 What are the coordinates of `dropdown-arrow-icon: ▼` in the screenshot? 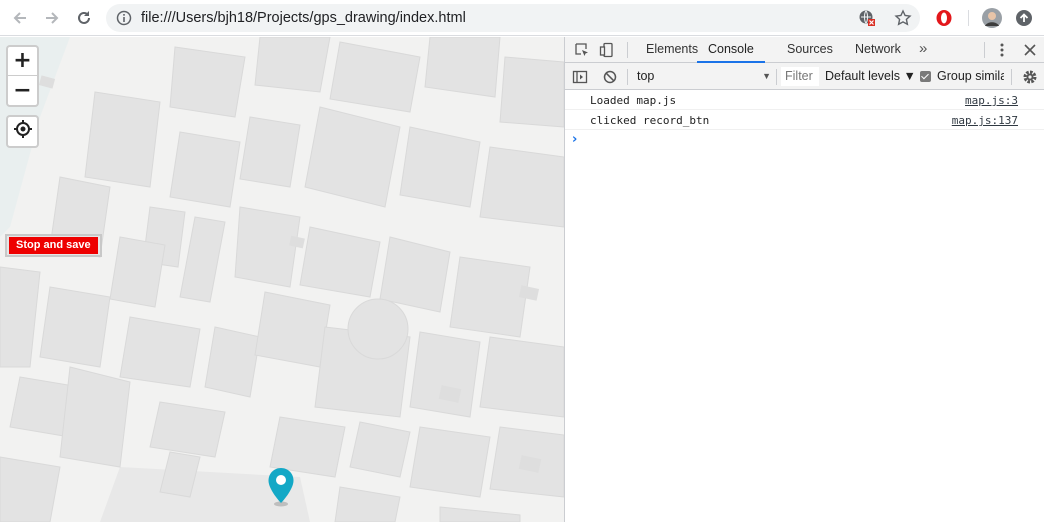 It's located at (766, 76).